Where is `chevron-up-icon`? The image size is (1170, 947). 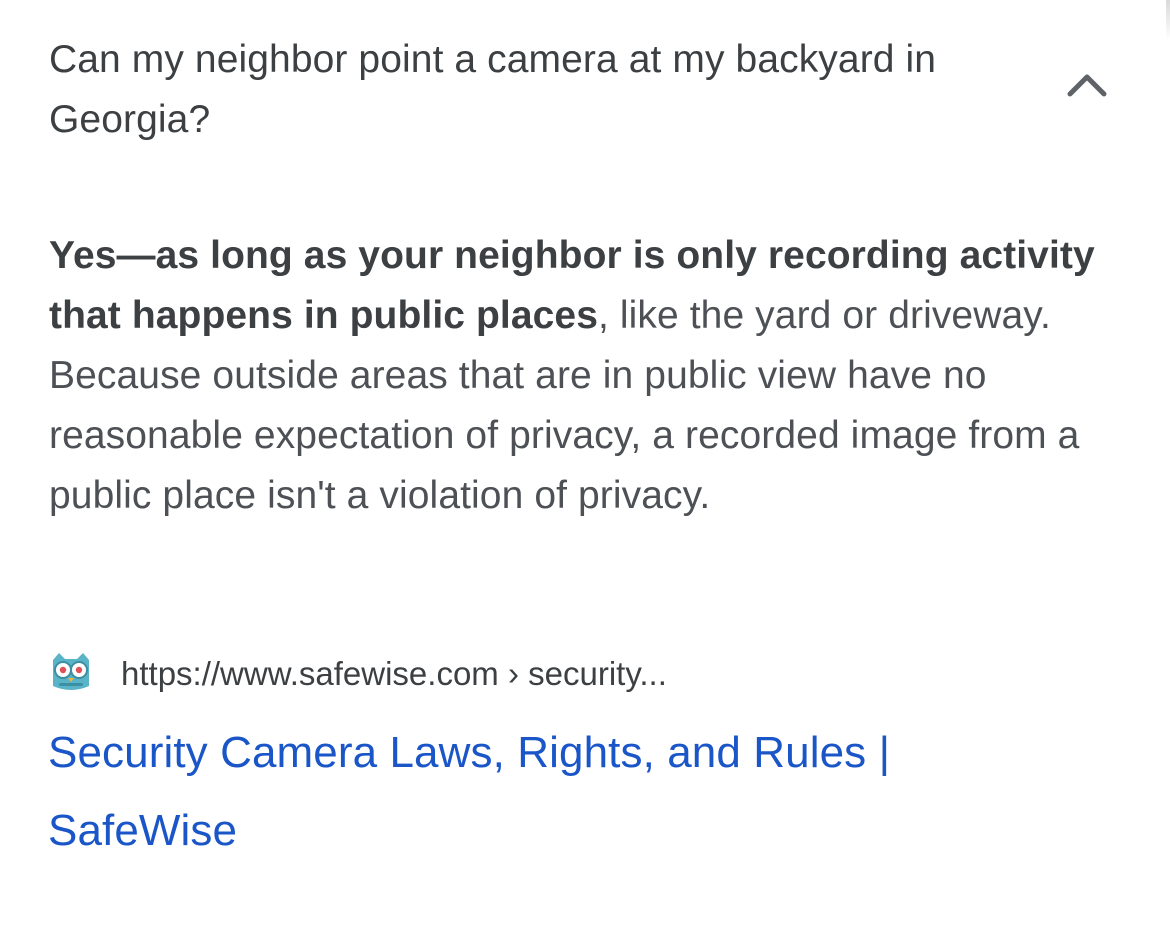 chevron-up-icon is located at coordinates (1087, 84).